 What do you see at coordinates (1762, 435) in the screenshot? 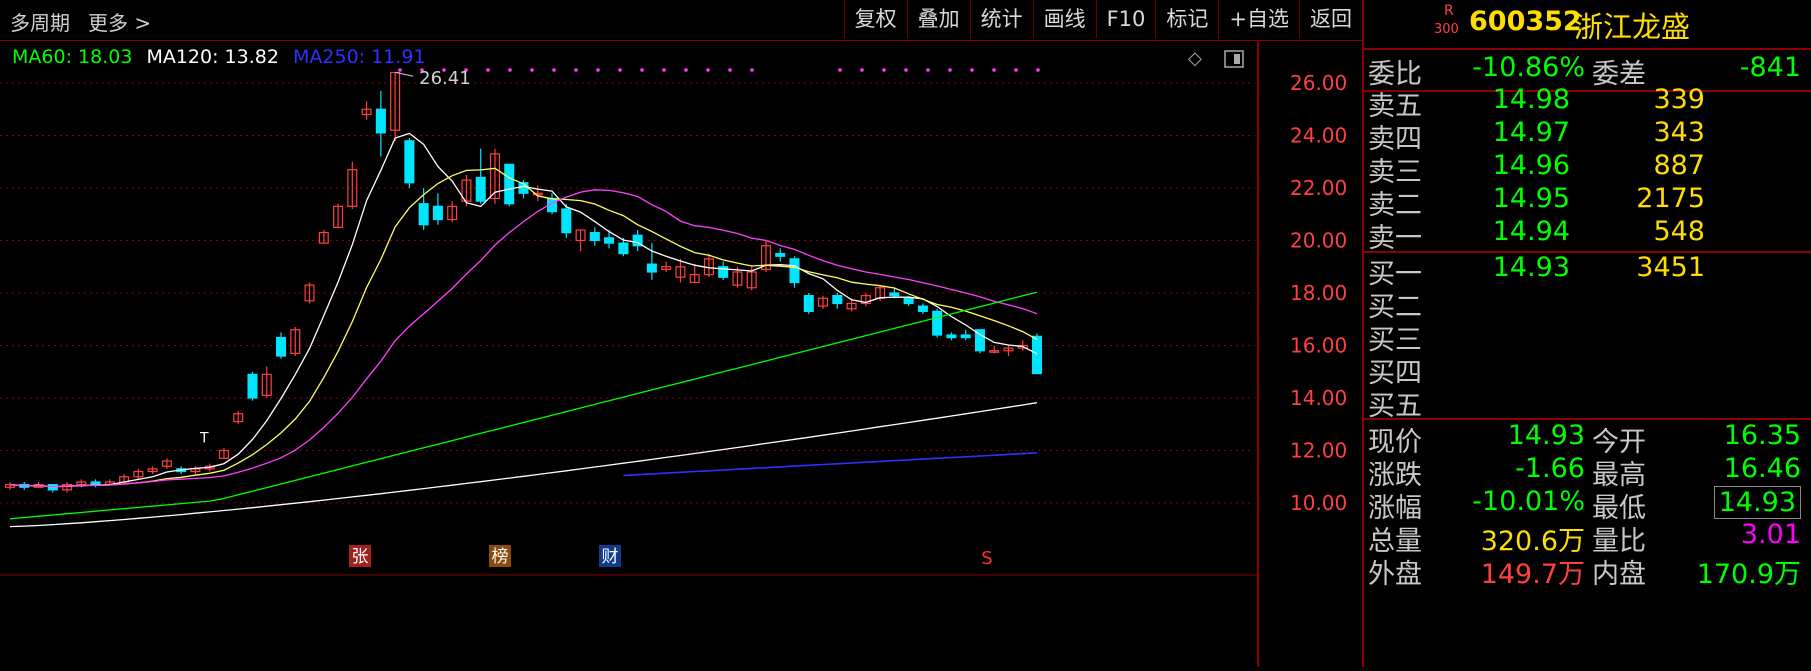
I see `stat-value: 16.35` at bounding box center [1762, 435].